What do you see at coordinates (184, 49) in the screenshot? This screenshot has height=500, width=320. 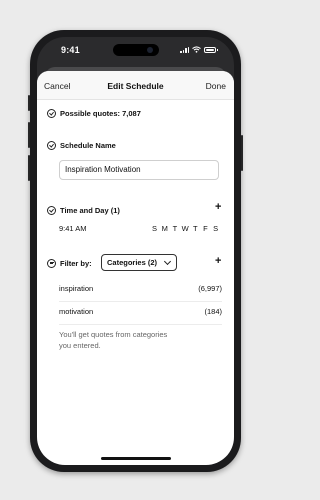 I see `cellular-signal-icon` at bounding box center [184, 49].